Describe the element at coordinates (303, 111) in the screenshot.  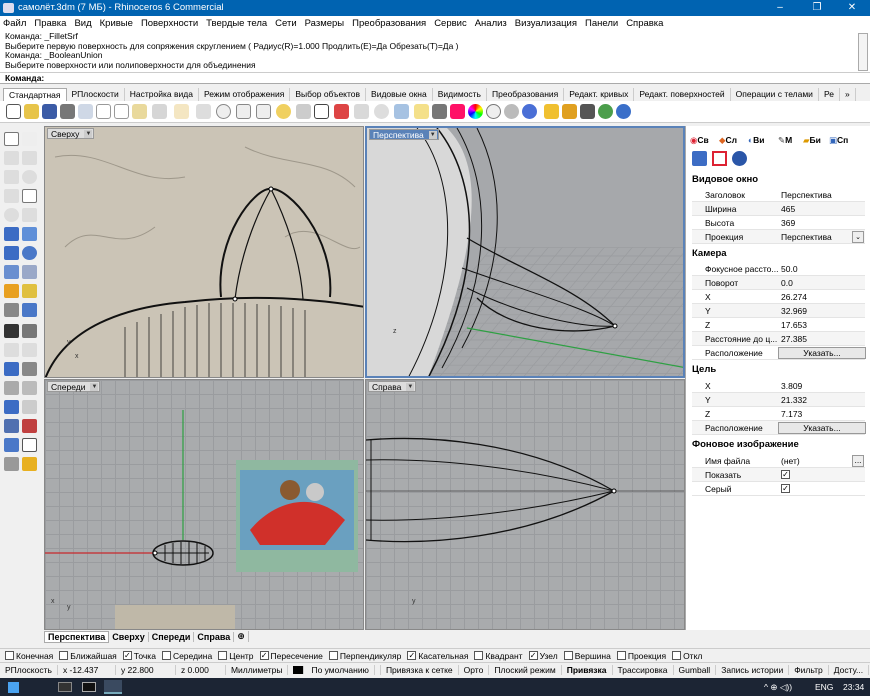
I see `pan-icon` at that location.